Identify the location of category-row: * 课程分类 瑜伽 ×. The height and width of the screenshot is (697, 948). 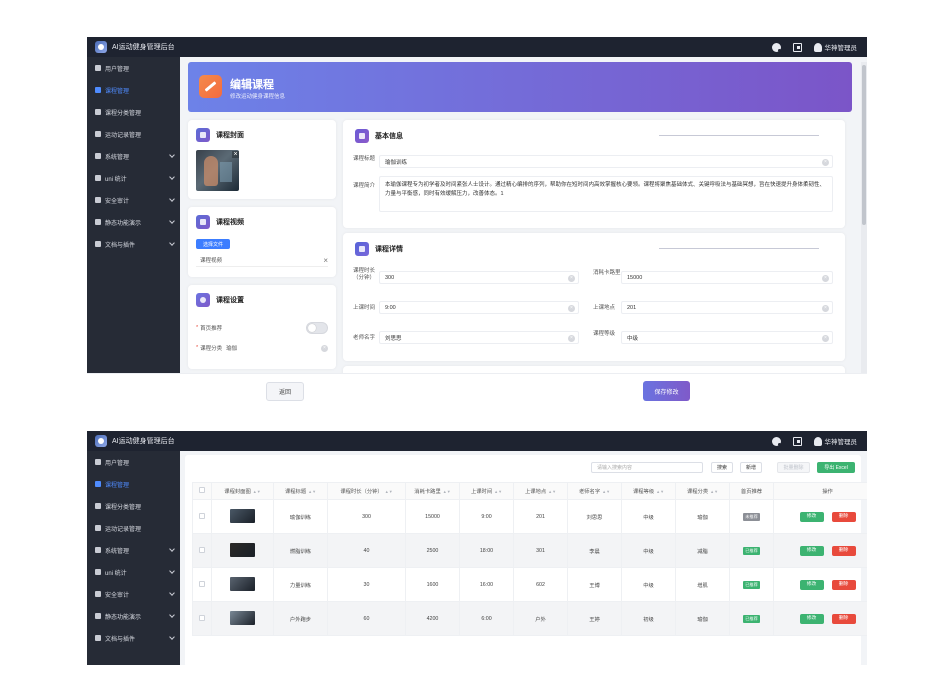
(262, 348).